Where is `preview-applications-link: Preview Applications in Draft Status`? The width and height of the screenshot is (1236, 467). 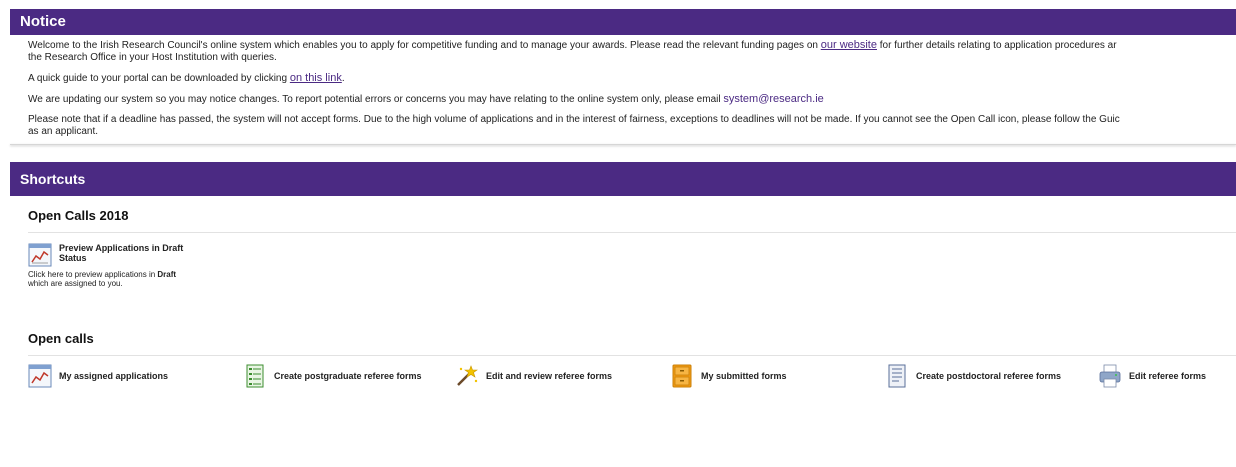 preview-applications-link: Preview Applications in Draft Status is located at coordinates (128, 255).